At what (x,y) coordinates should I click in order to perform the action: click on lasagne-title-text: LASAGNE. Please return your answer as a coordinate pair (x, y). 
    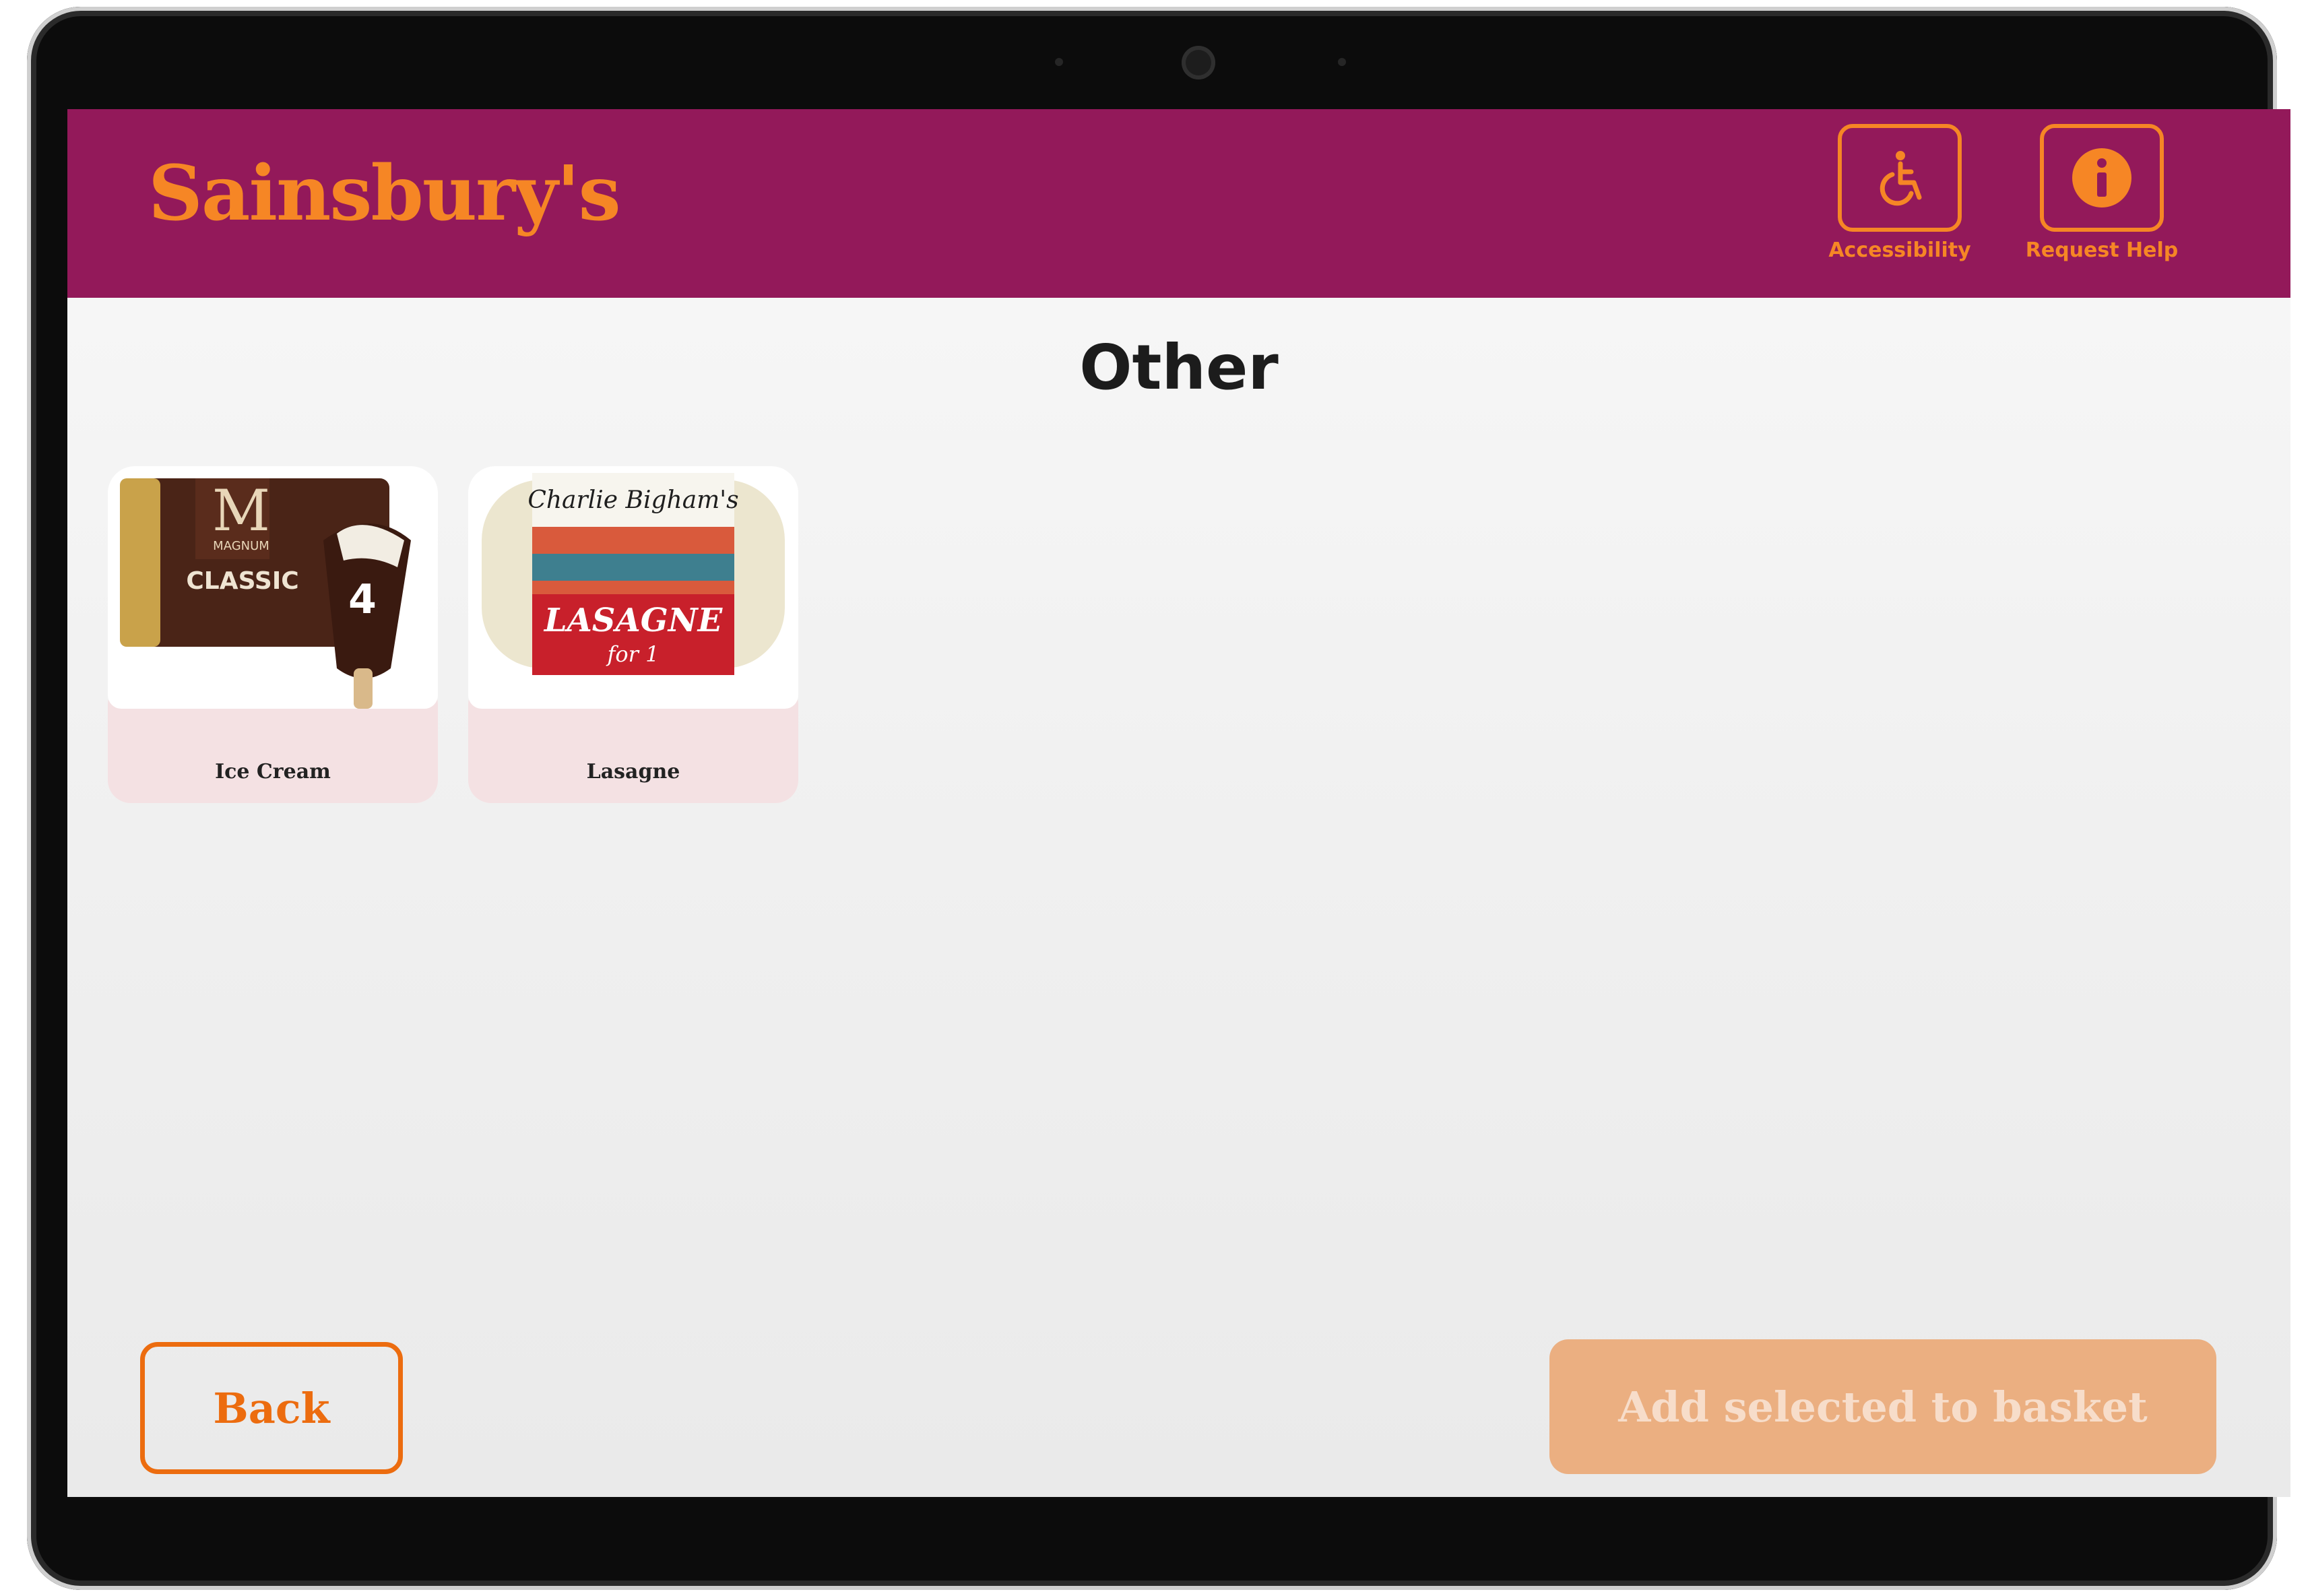
    Looking at the image, I should click on (633, 620).